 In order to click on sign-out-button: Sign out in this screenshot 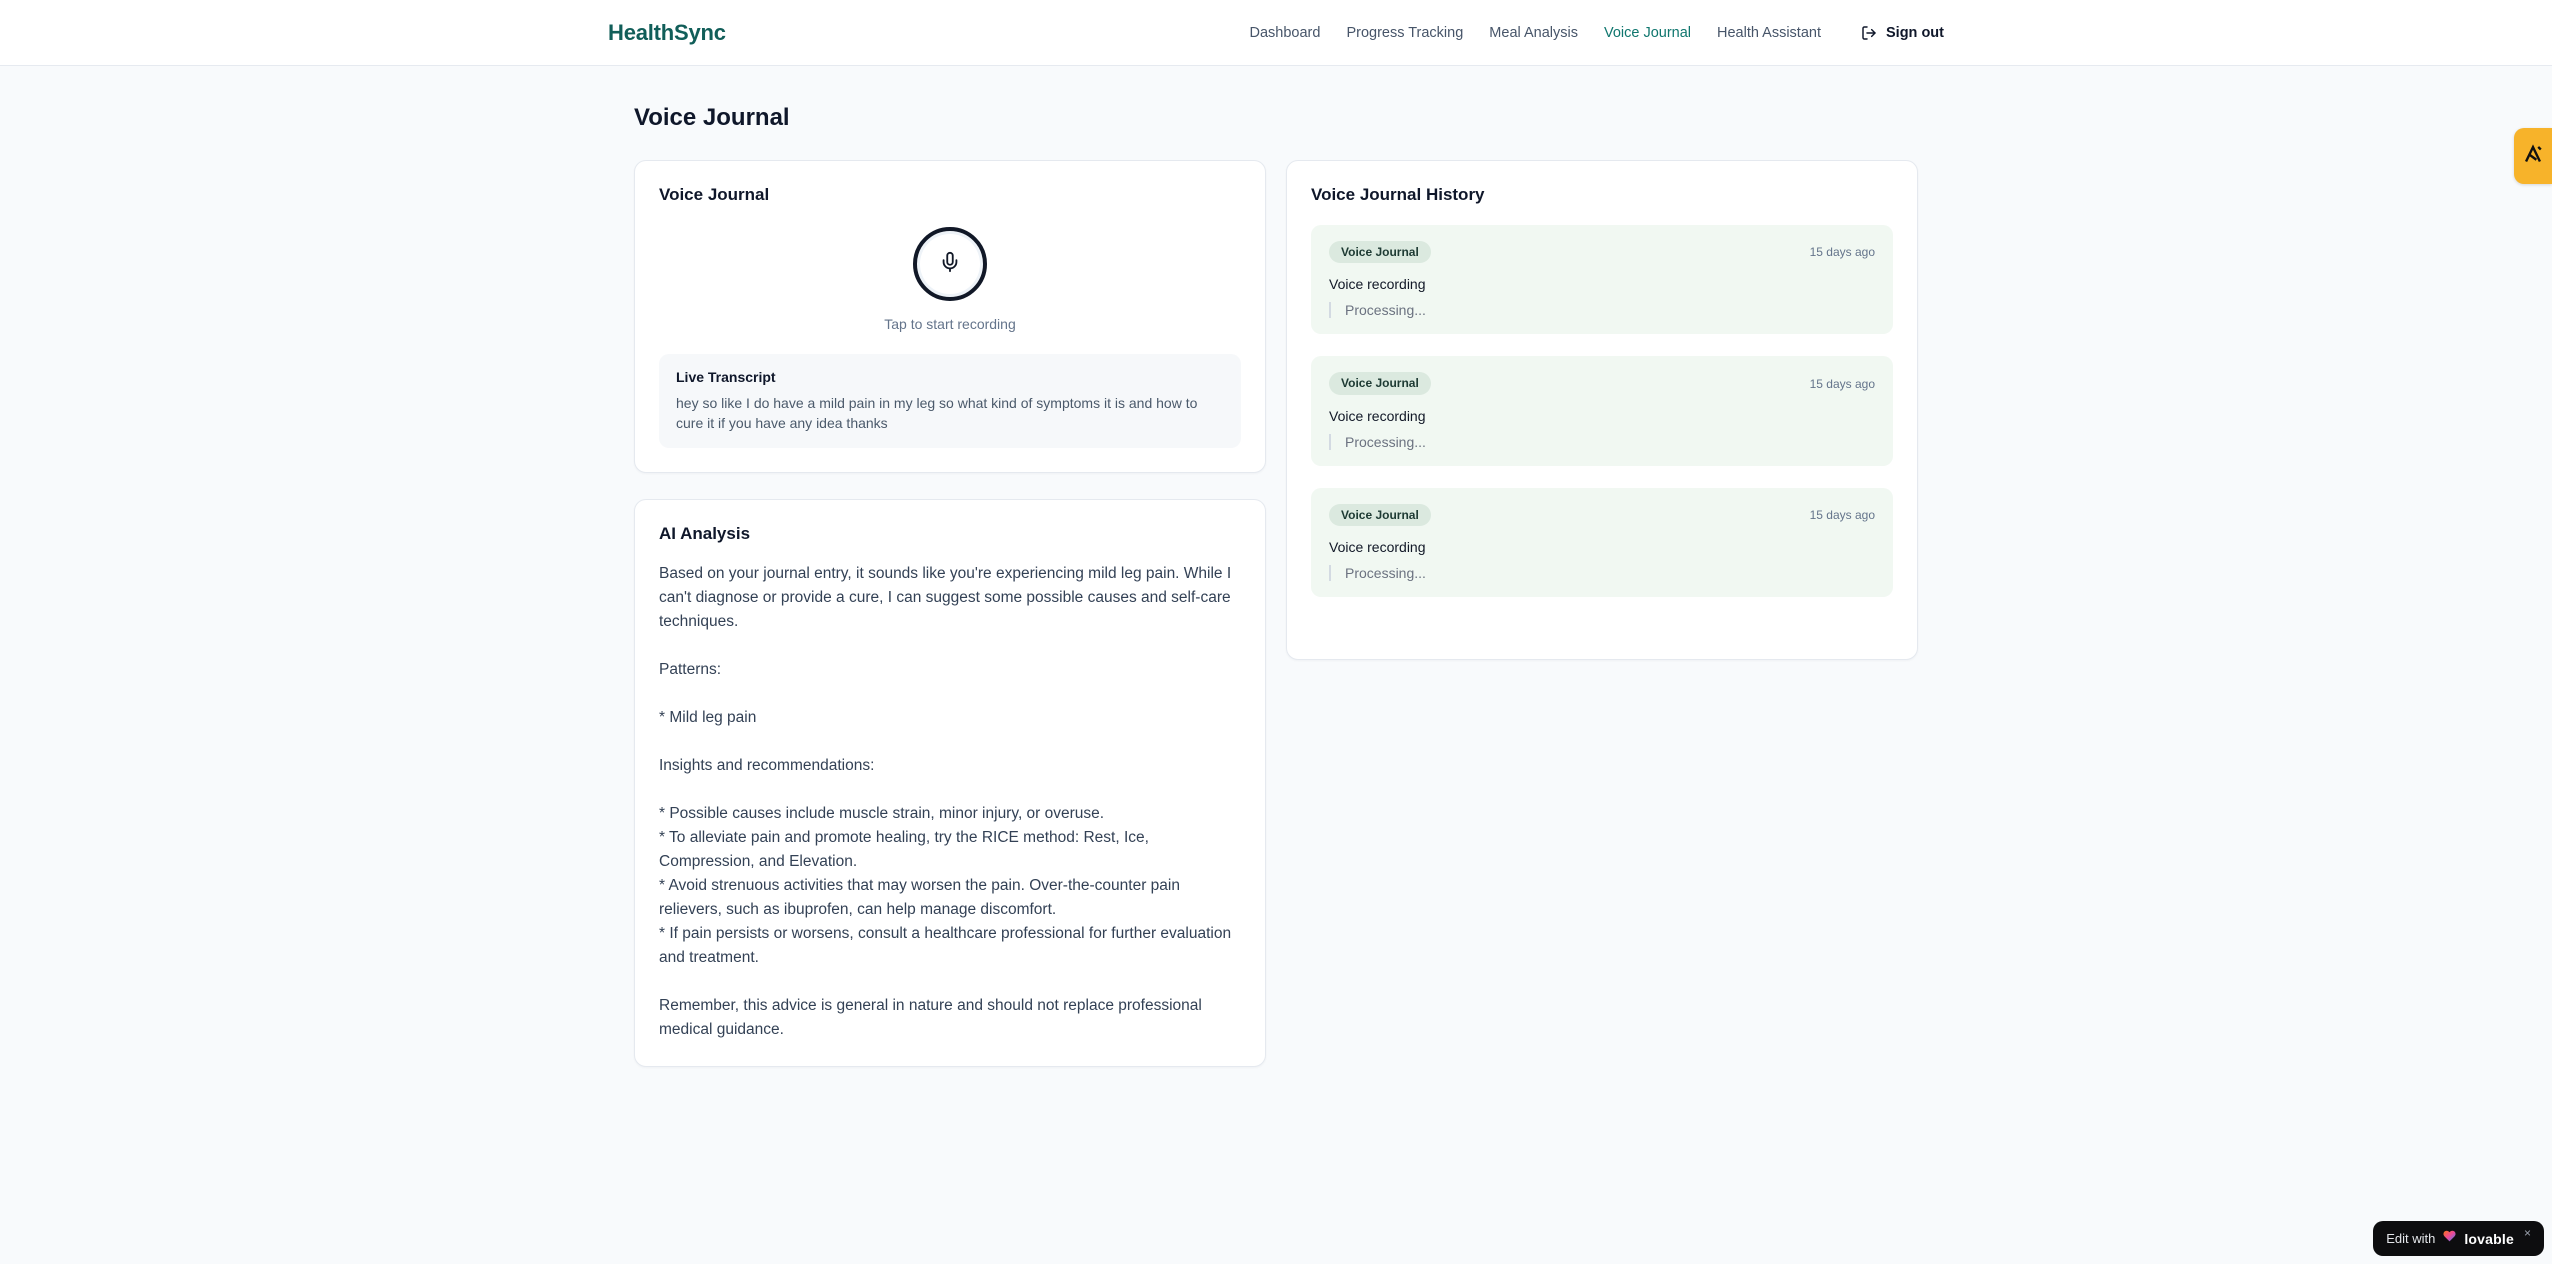, I will do `click(1902, 33)`.